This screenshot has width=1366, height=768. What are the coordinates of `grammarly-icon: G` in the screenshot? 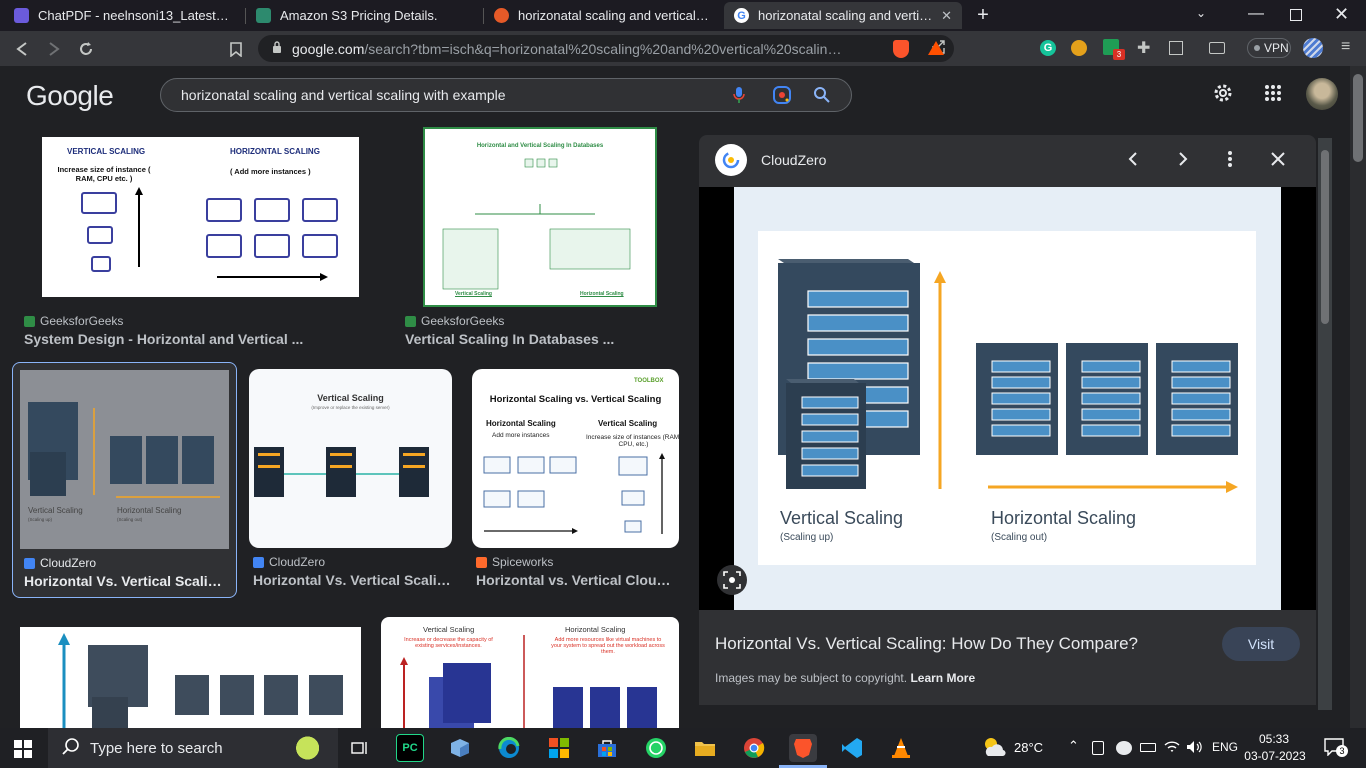 It's located at (1048, 48).